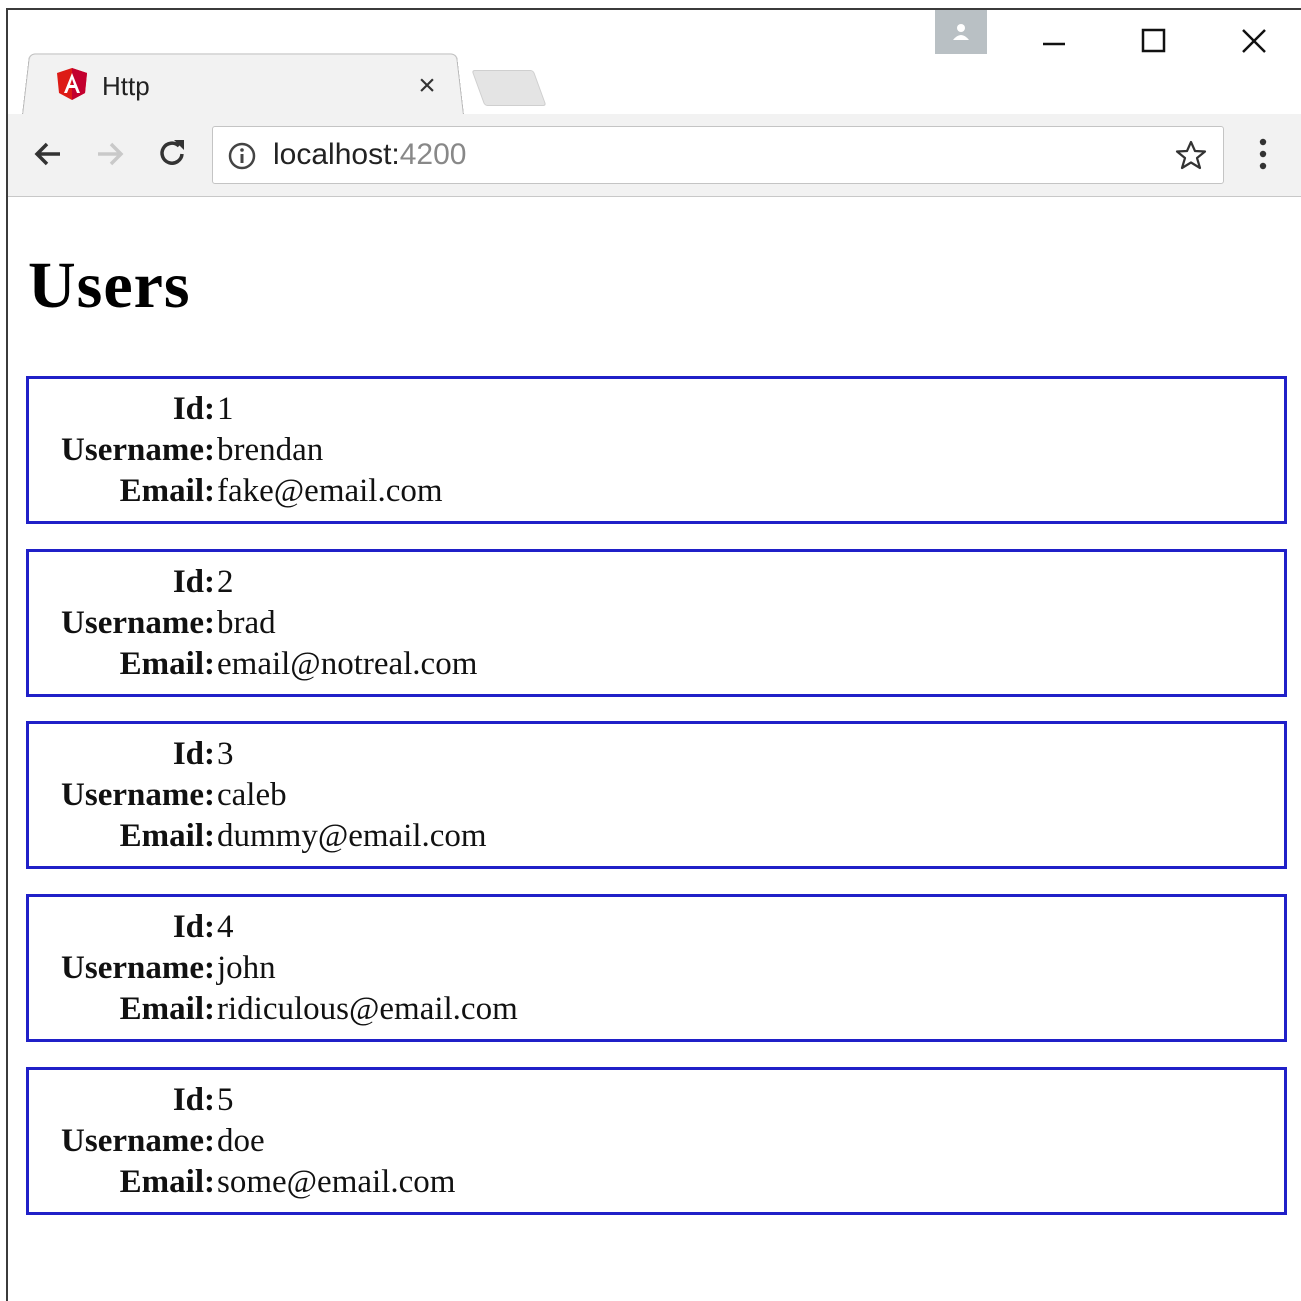 Image resolution: width=1301 pixels, height=1301 pixels. What do you see at coordinates (1054, 41) in the screenshot?
I see `minimize-icon` at bounding box center [1054, 41].